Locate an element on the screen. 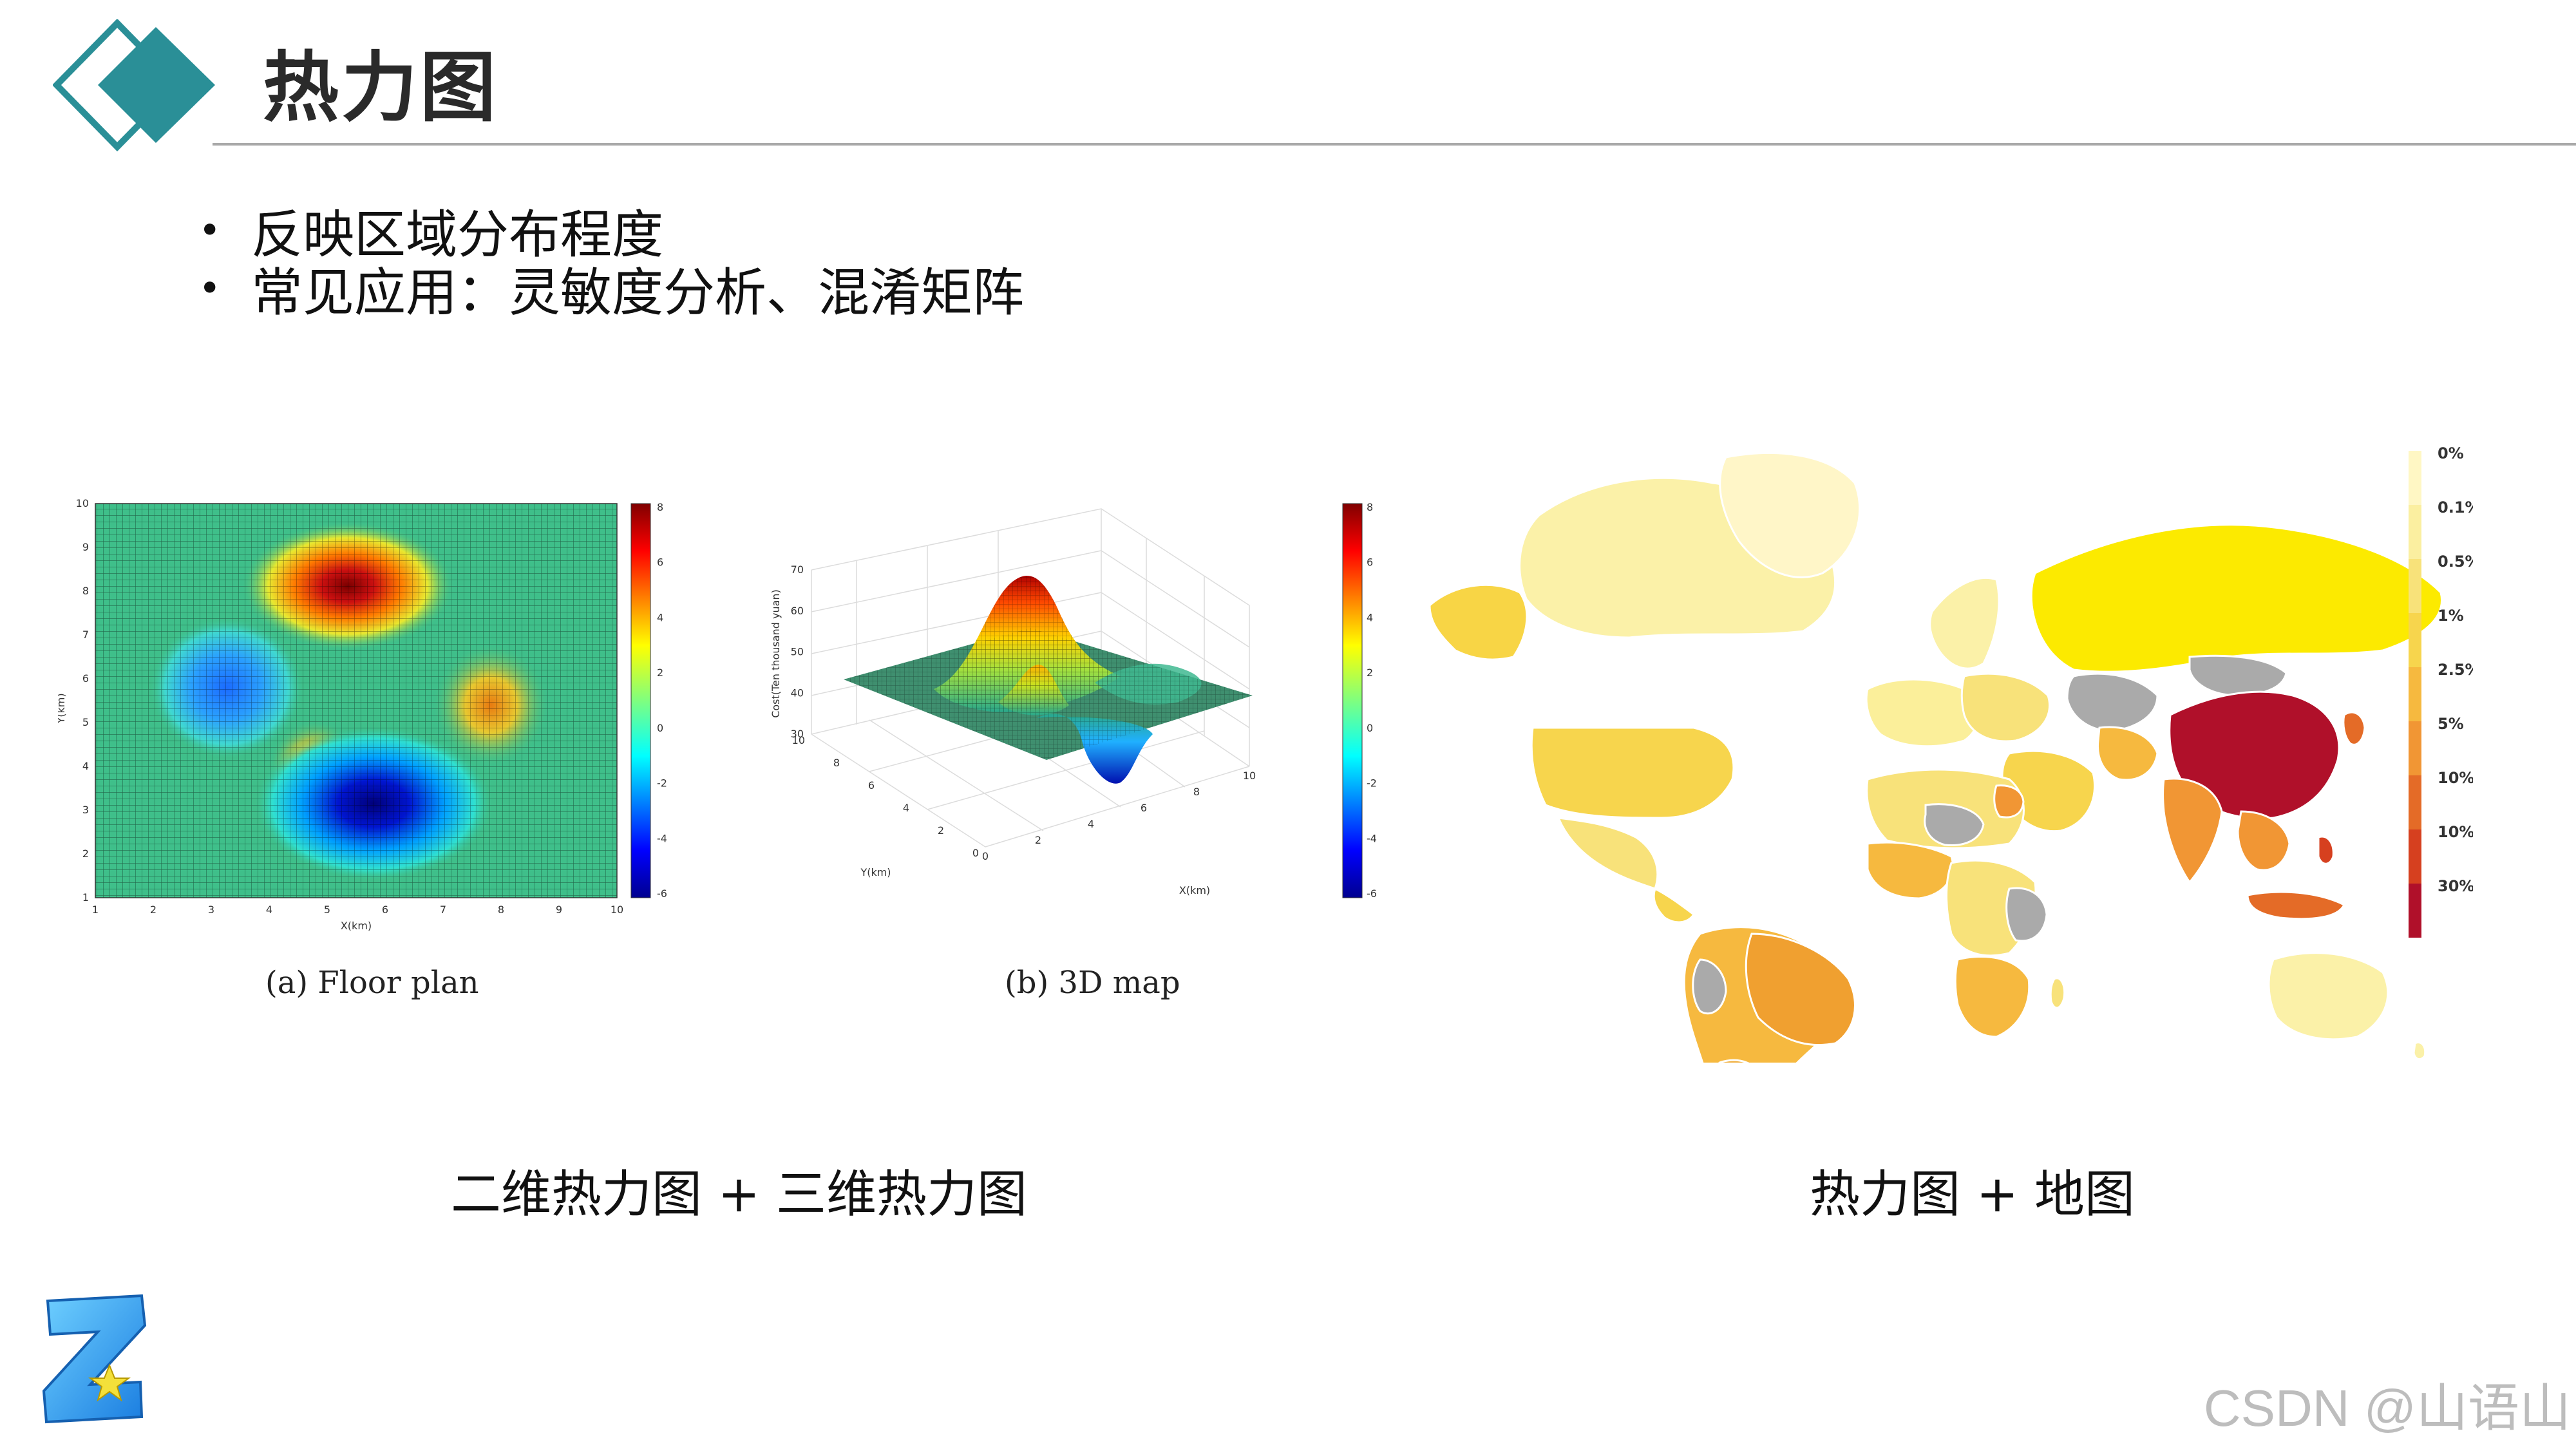  diamond-logo-icon is located at coordinates (133, 85).